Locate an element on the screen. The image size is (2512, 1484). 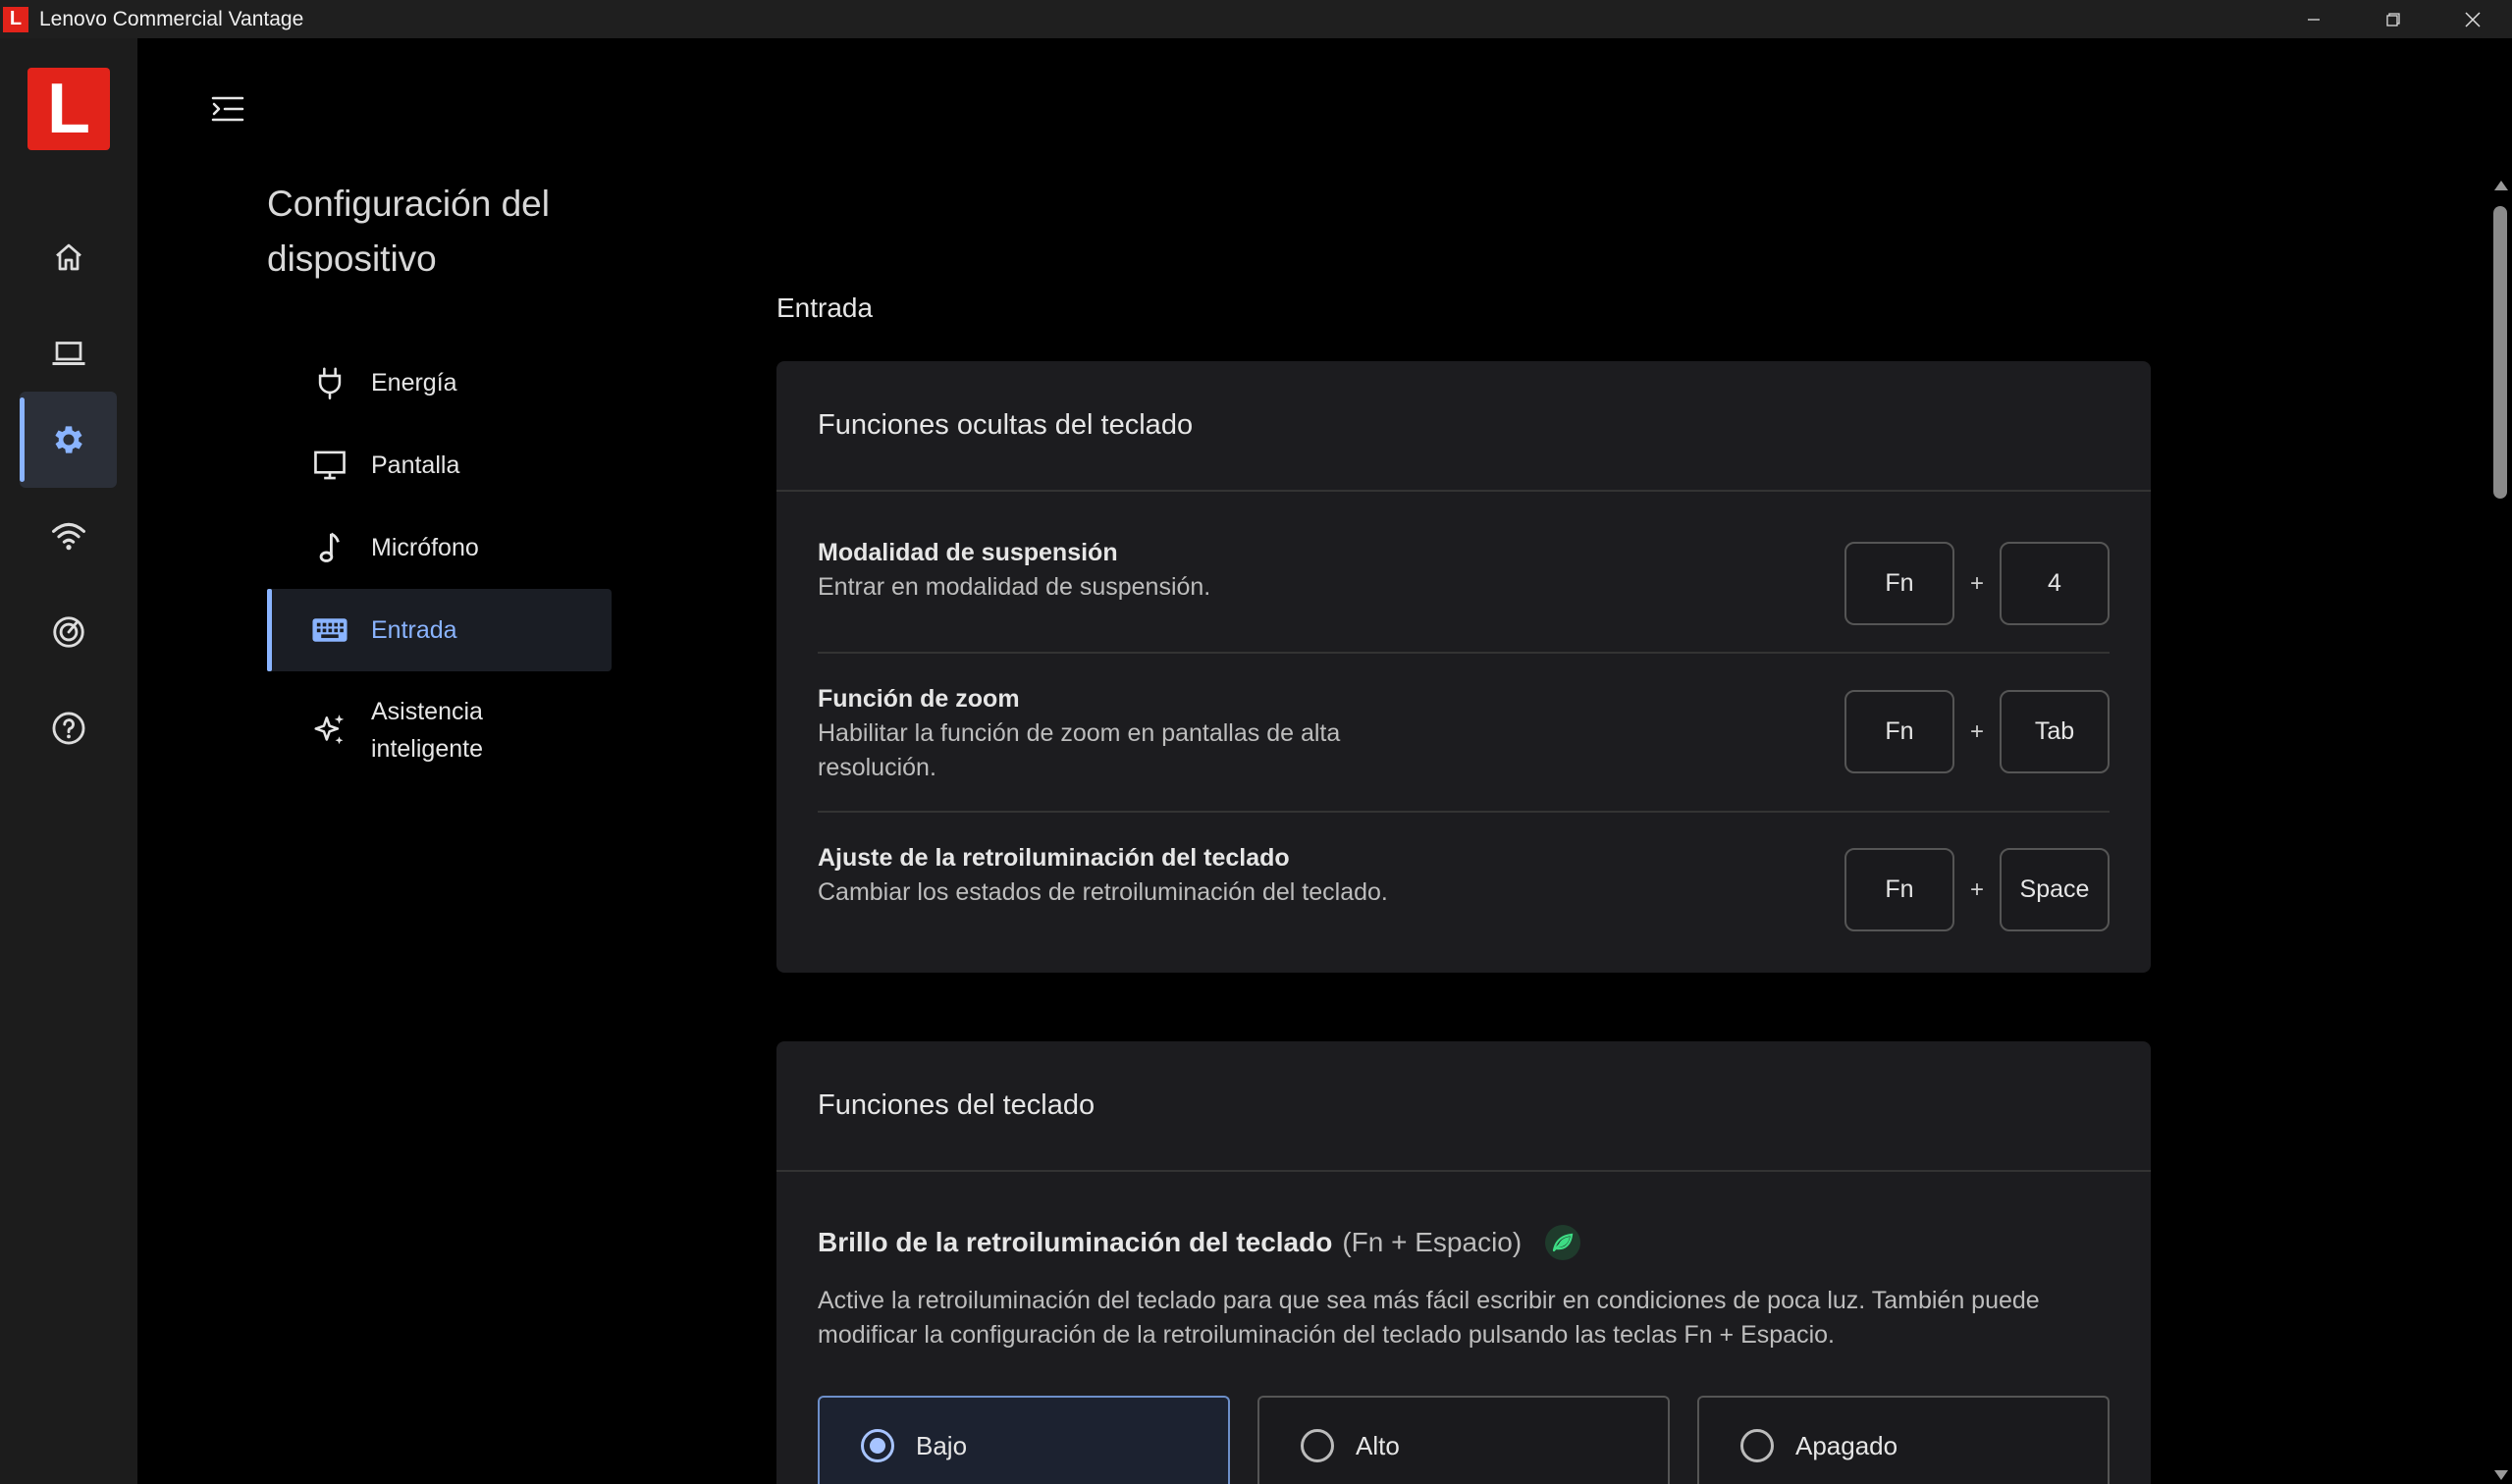
collapse-menu-icon is located at coordinates (227, 109).